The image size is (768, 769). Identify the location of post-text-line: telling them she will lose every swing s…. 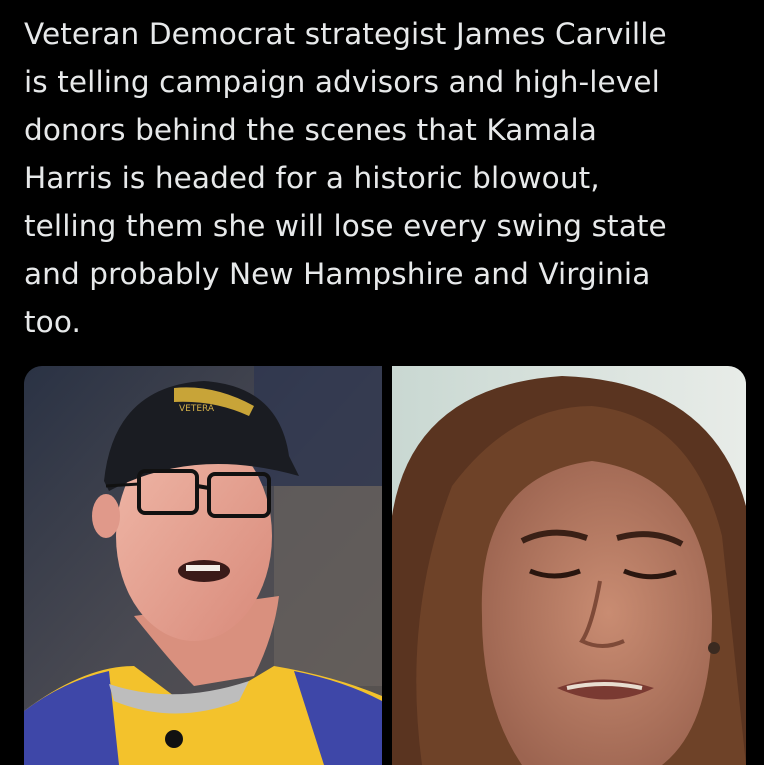
(345, 226).